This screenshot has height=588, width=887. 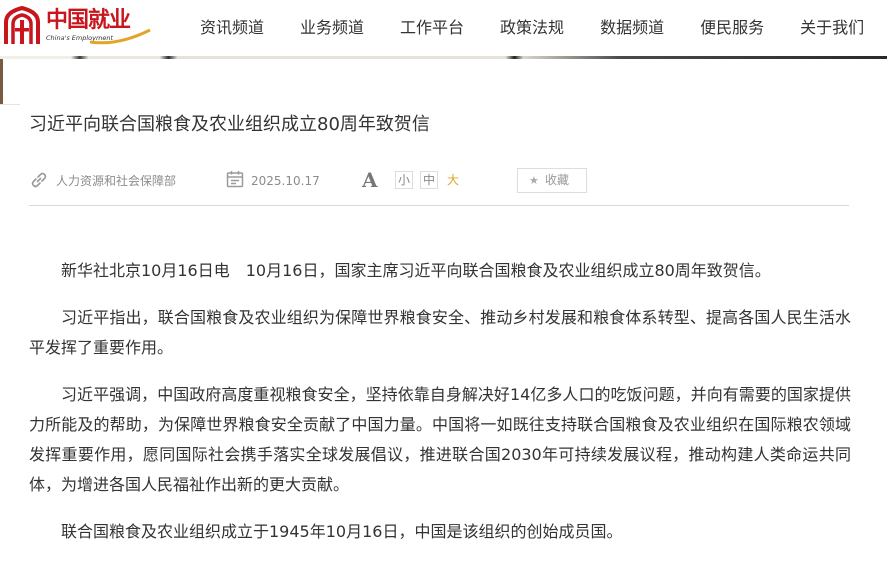 I want to click on nav-item-news: 资讯频道, so click(x=232, y=28).